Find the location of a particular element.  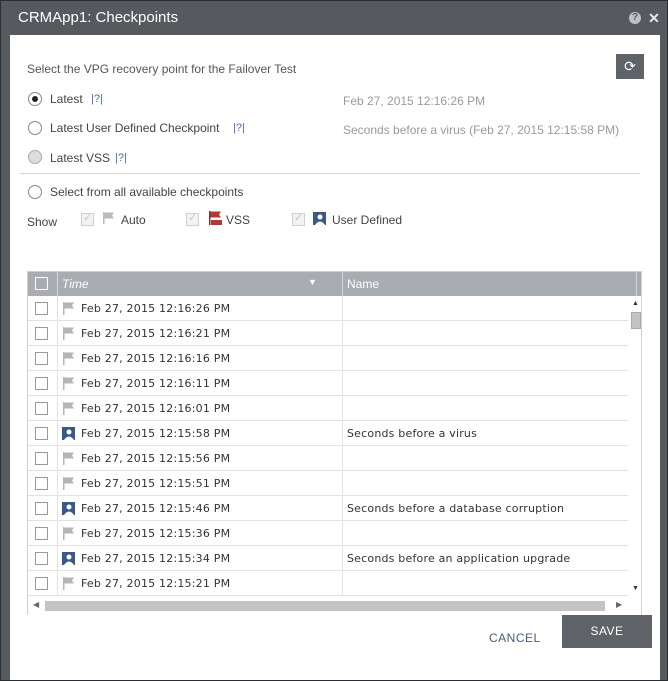

dialog-title: CRMApp1: Checkpoints is located at coordinates (98, 17).